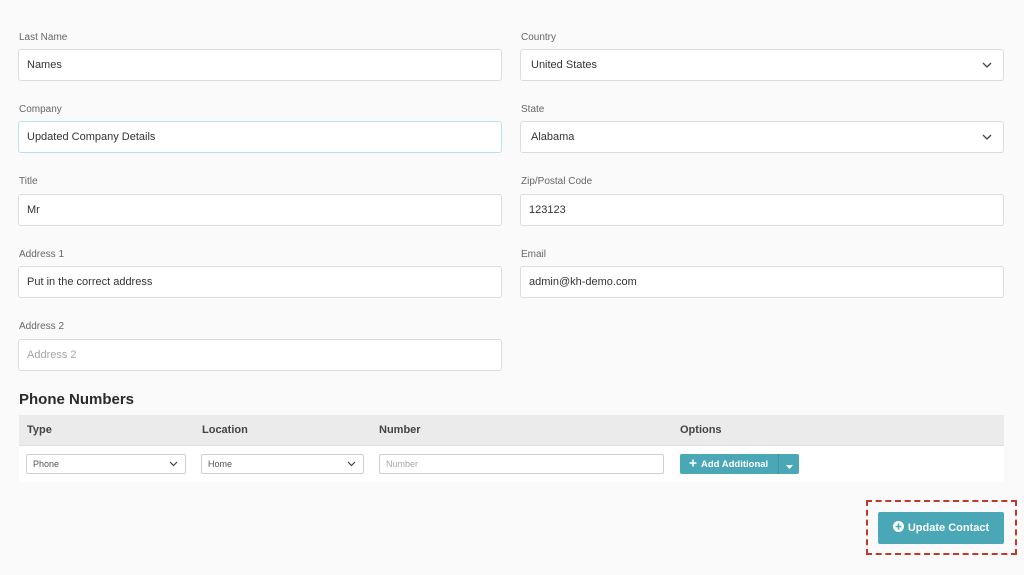  What do you see at coordinates (40, 109) in the screenshot?
I see `company-label: Company` at bounding box center [40, 109].